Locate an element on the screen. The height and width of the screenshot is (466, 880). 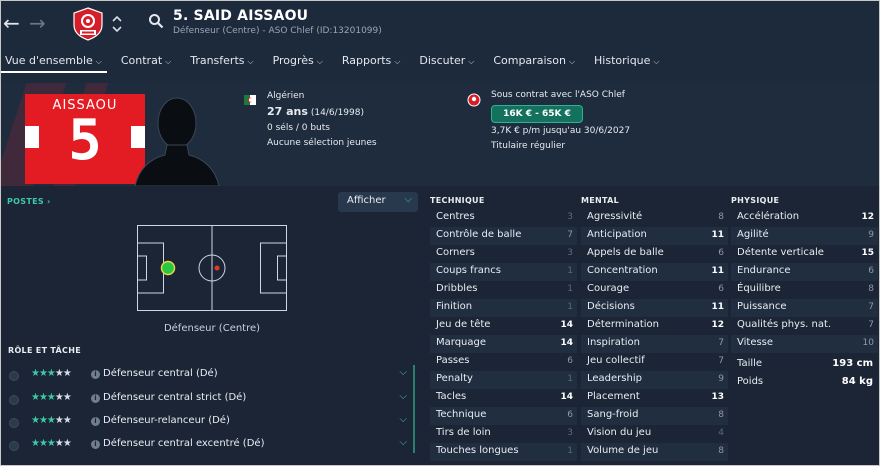
attribute-name: Volume de jeu is located at coordinates (623, 450).